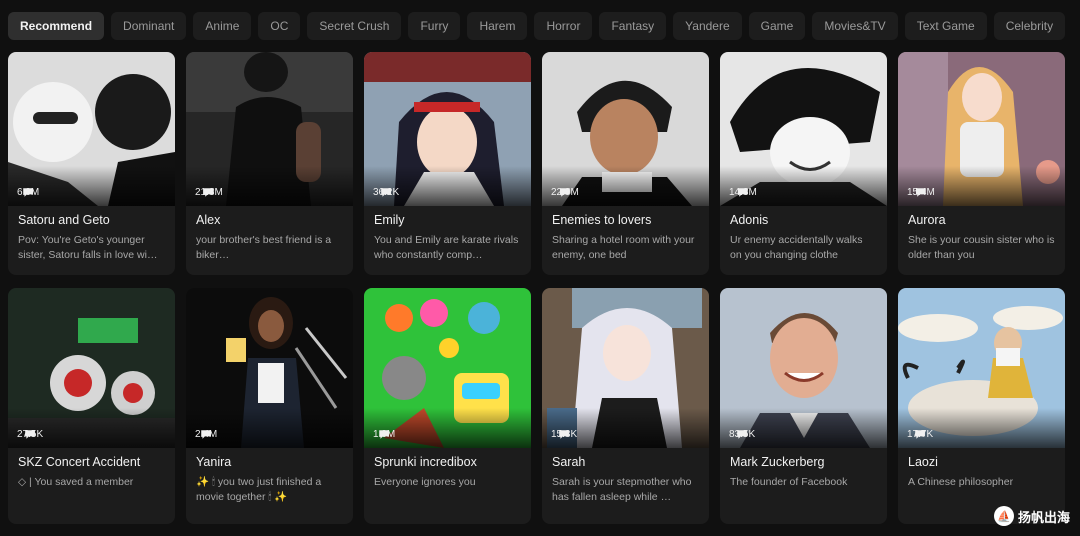 The height and width of the screenshot is (536, 1080). I want to click on character-image: 36.2K, so click(447, 129).